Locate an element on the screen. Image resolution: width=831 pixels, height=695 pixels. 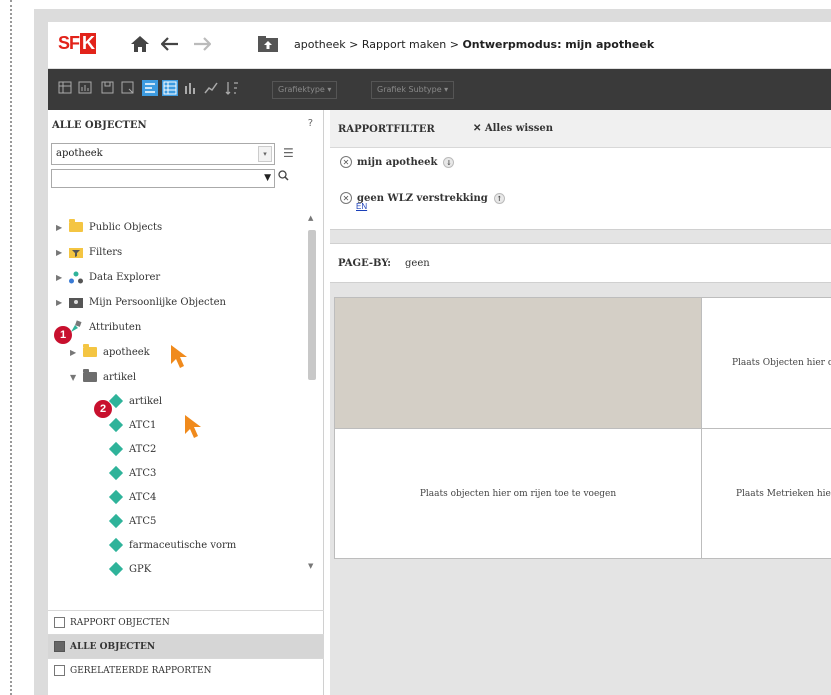
report-filter-header: RAPPORTFILTER ✕ Alles wissen is located at coordinates (580, 129).